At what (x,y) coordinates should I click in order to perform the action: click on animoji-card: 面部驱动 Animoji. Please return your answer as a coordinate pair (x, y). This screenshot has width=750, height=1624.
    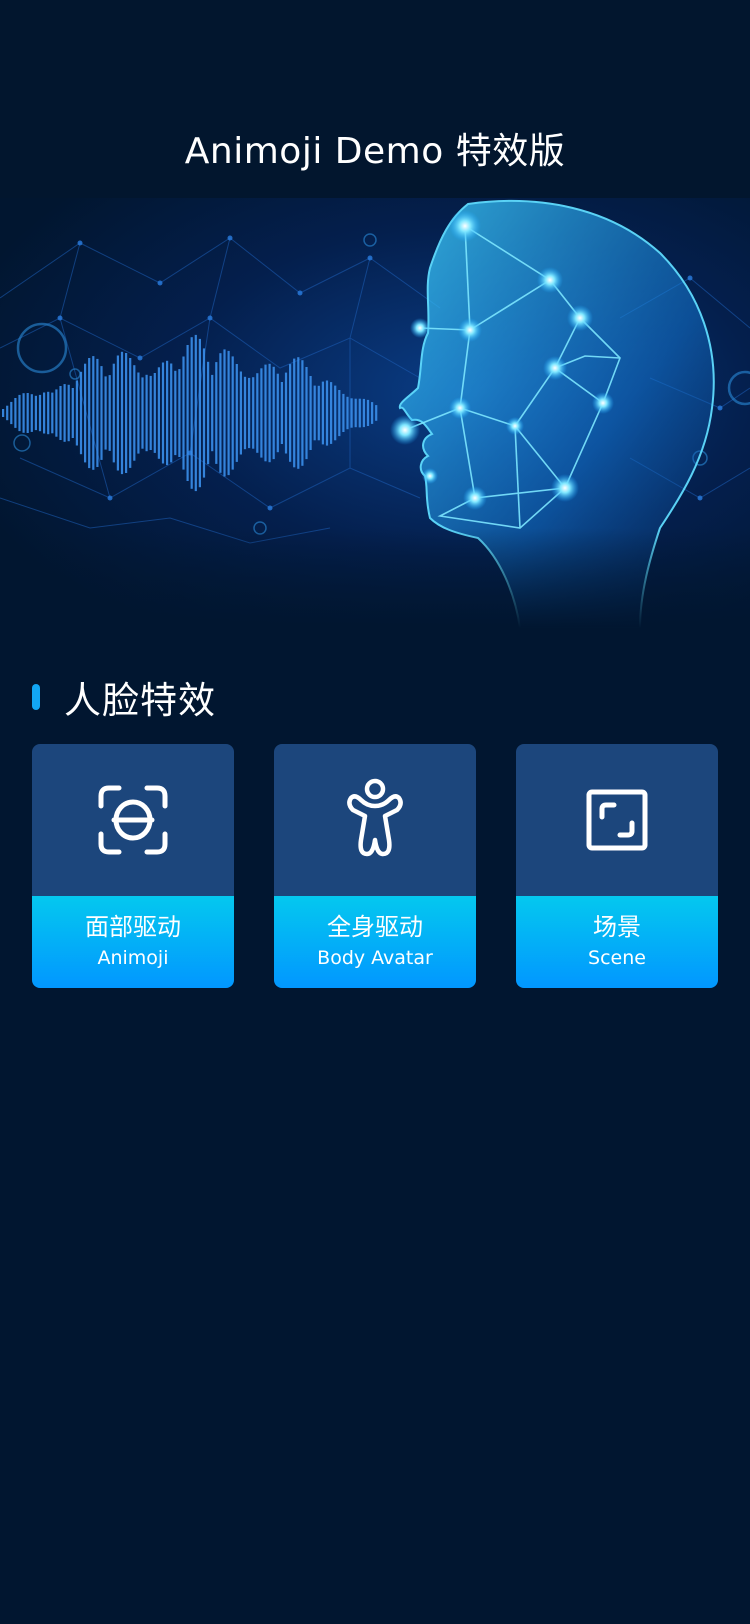
    Looking at the image, I should click on (133, 866).